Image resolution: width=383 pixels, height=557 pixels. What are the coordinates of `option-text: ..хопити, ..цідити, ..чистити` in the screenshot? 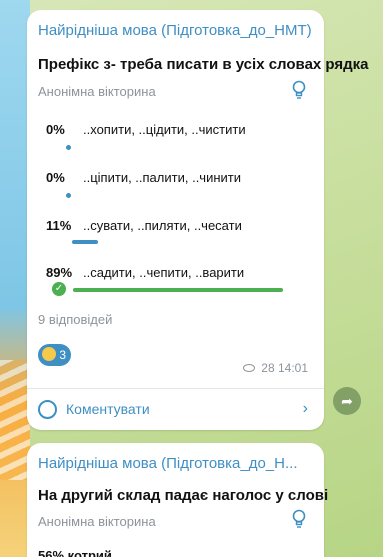 It's located at (164, 129).